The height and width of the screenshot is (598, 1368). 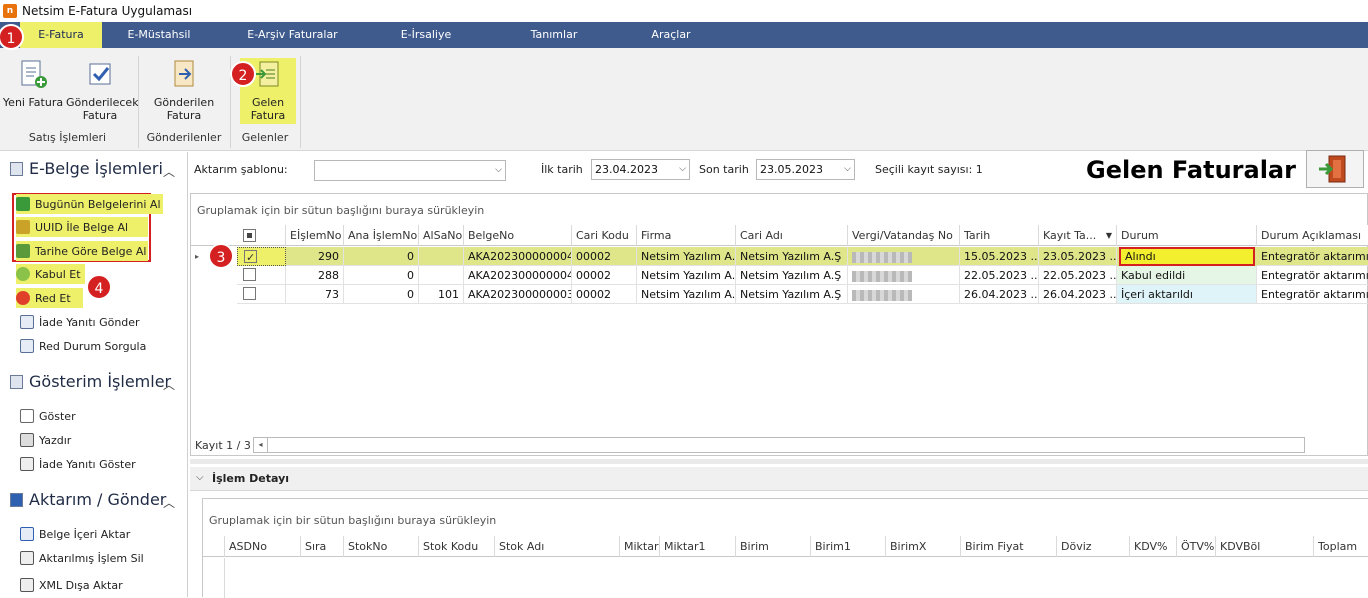 I want to click on red-durum-sorgula-item: Red Durum Sorgula, so click(x=83, y=346).